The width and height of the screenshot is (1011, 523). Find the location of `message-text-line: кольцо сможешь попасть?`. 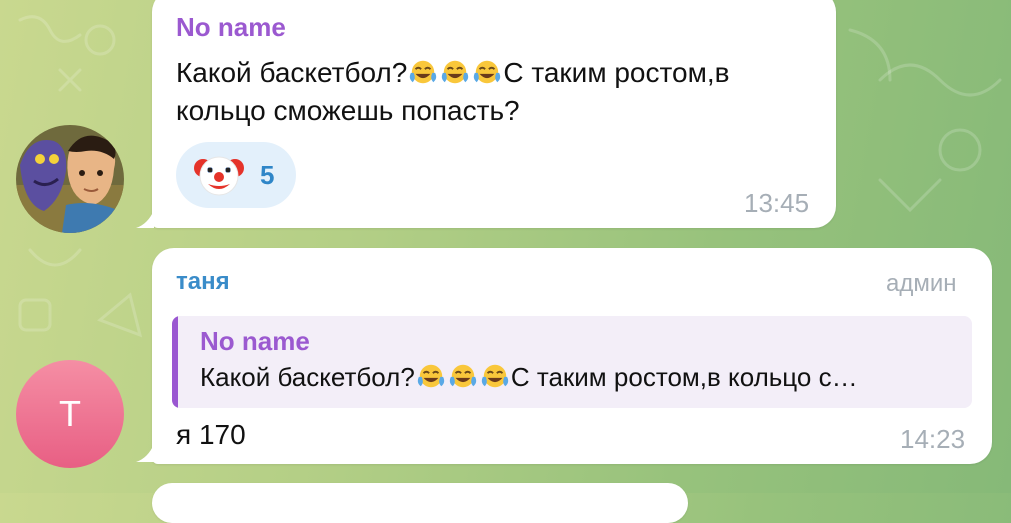

message-text-line: кольцо сможешь попасть? is located at coordinates (348, 110).